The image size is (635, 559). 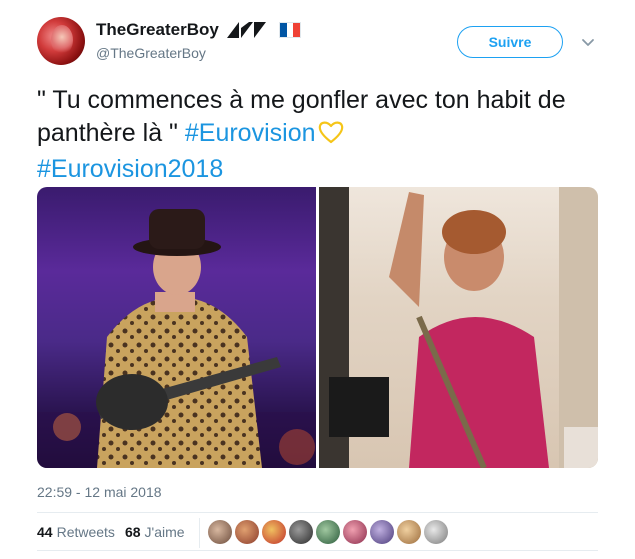 I want to click on display-name: TheGreaterBoy, so click(x=157, y=30).